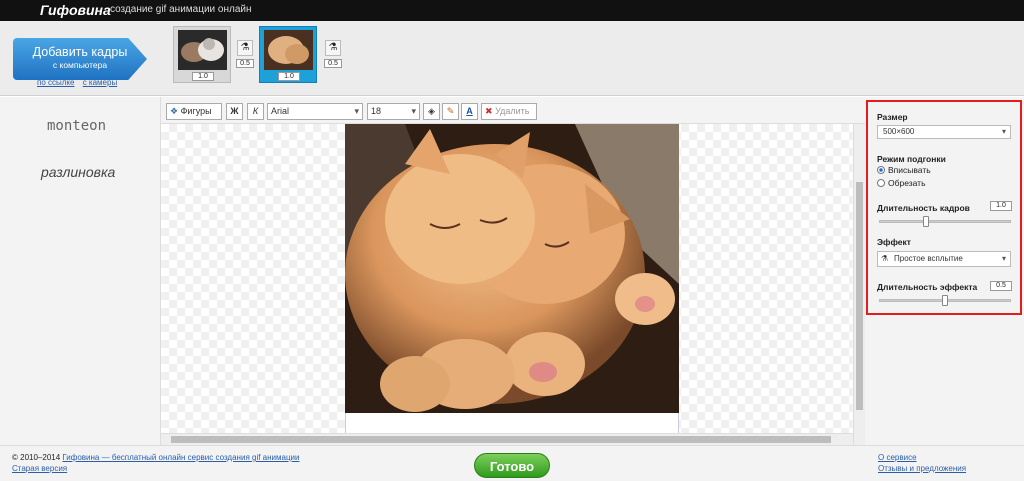  I want to click on shapes-button: ❖ Фигуры, so click(194, 111).